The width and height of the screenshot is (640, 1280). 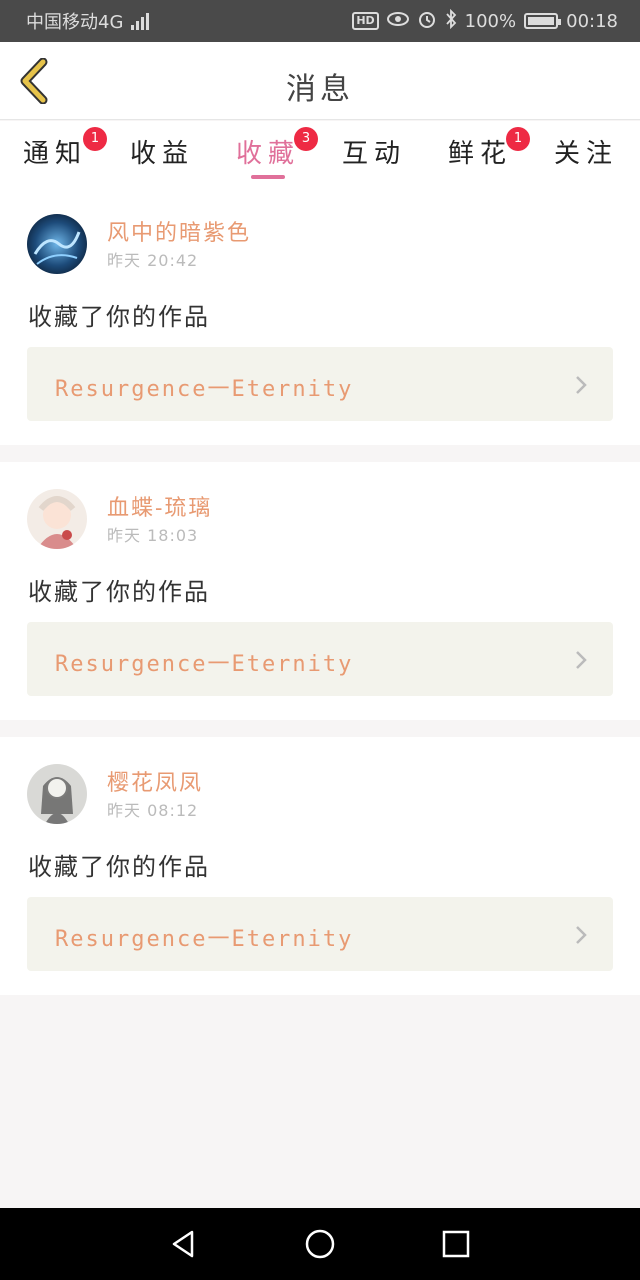 What do you see at coordinates (397, 21) in the screenshot?
I see `eye-icon` at bounding box center [397, 21].